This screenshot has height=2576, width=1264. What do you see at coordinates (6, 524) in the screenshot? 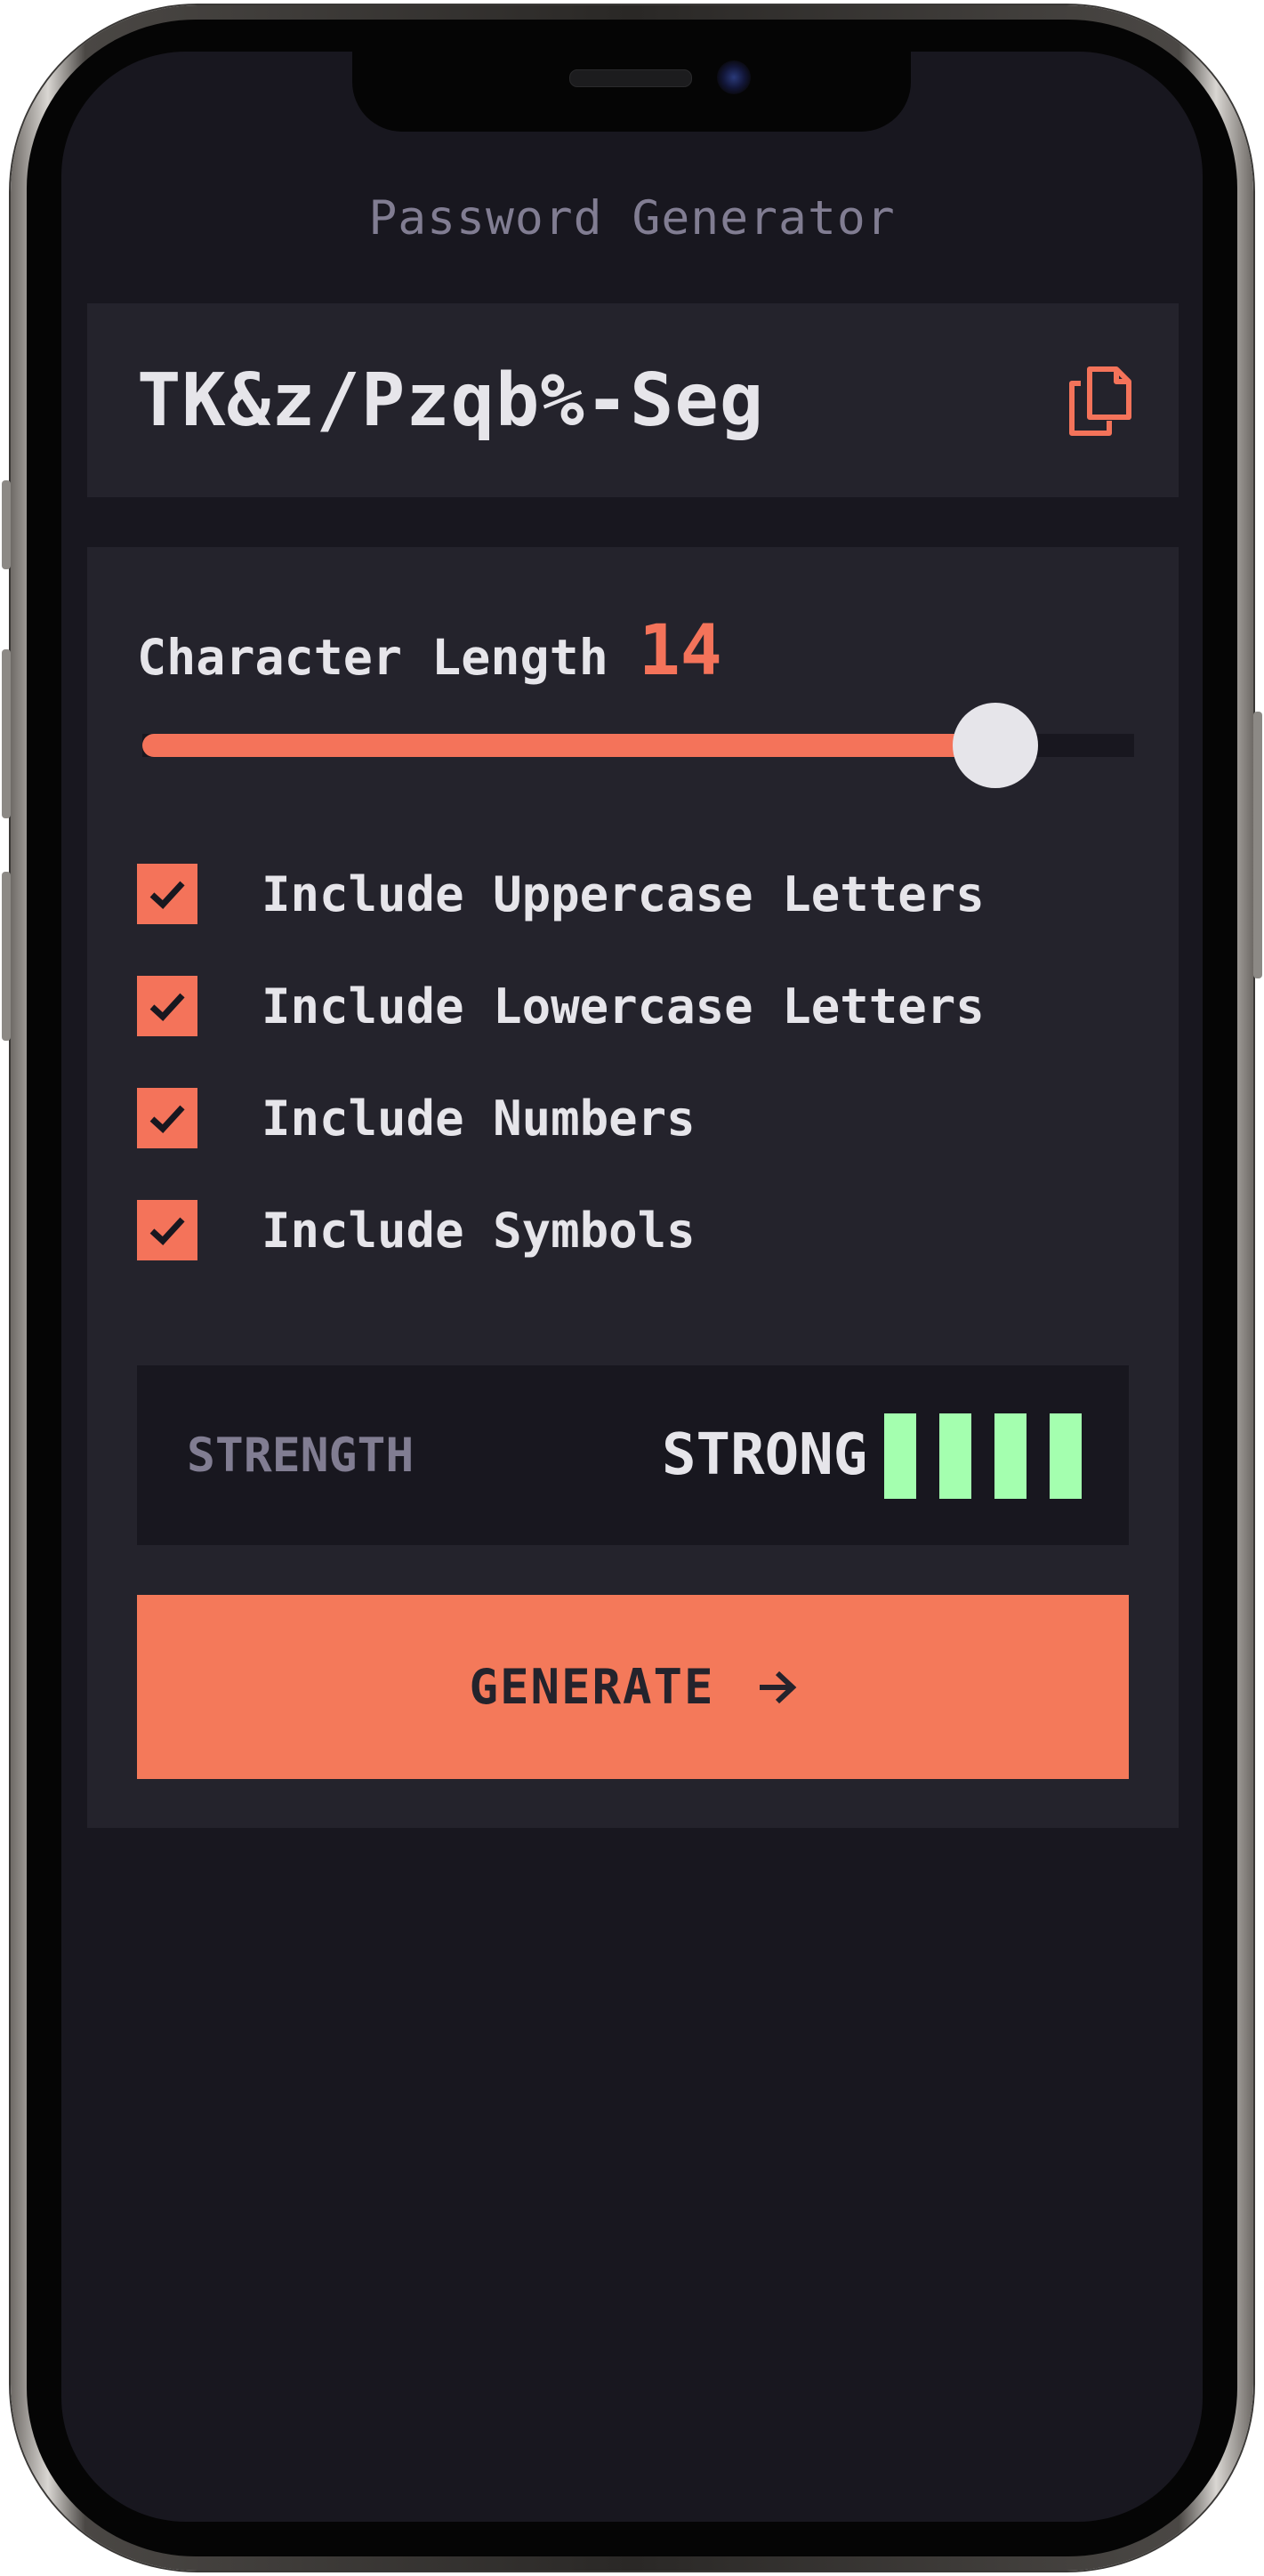
I see `side-button-silent` at bounding box center [6, 524].